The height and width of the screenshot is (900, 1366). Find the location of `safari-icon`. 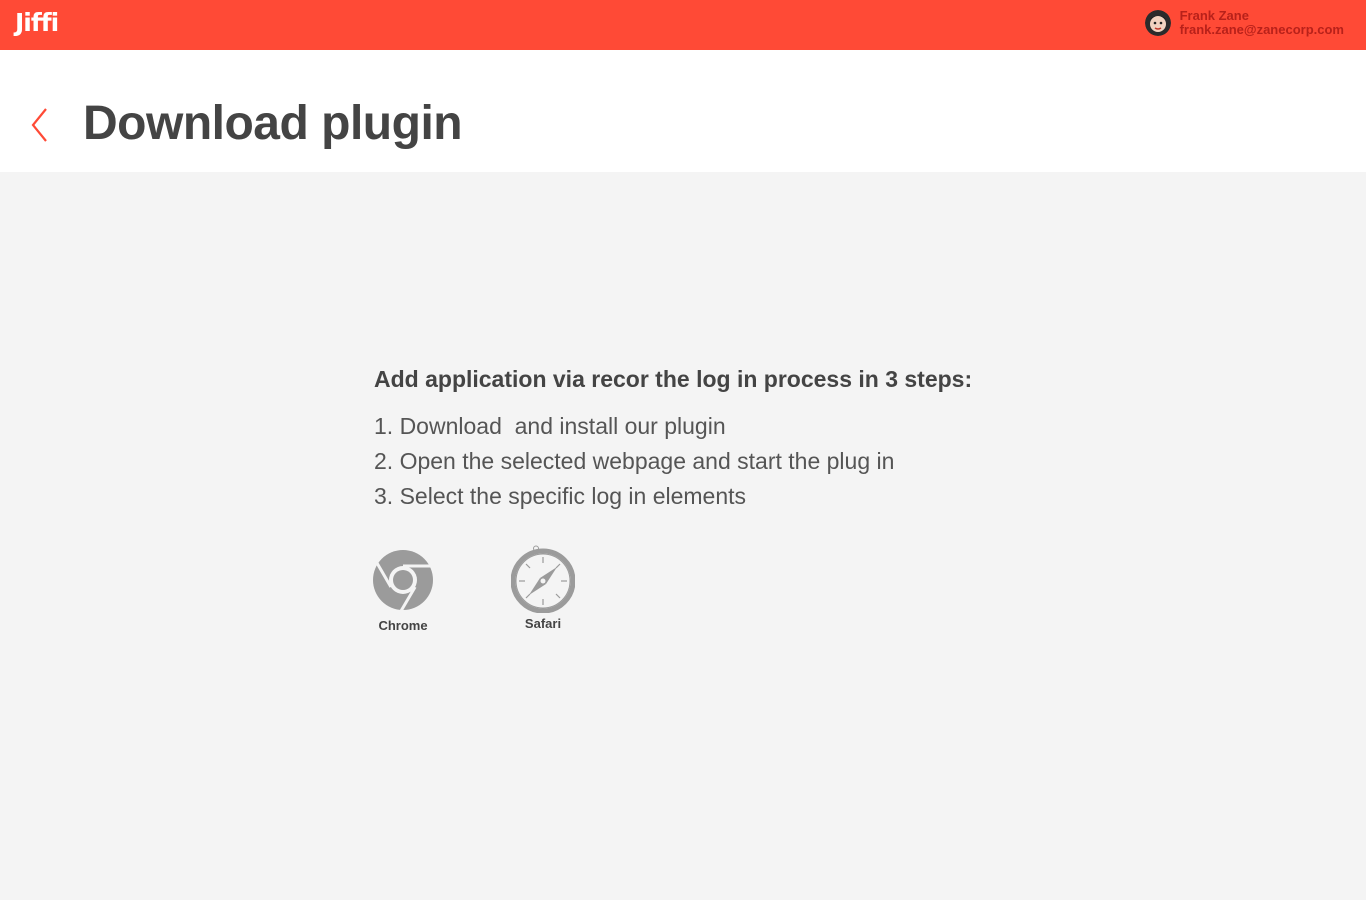

safari-icon is located at coordinates (543, 579).